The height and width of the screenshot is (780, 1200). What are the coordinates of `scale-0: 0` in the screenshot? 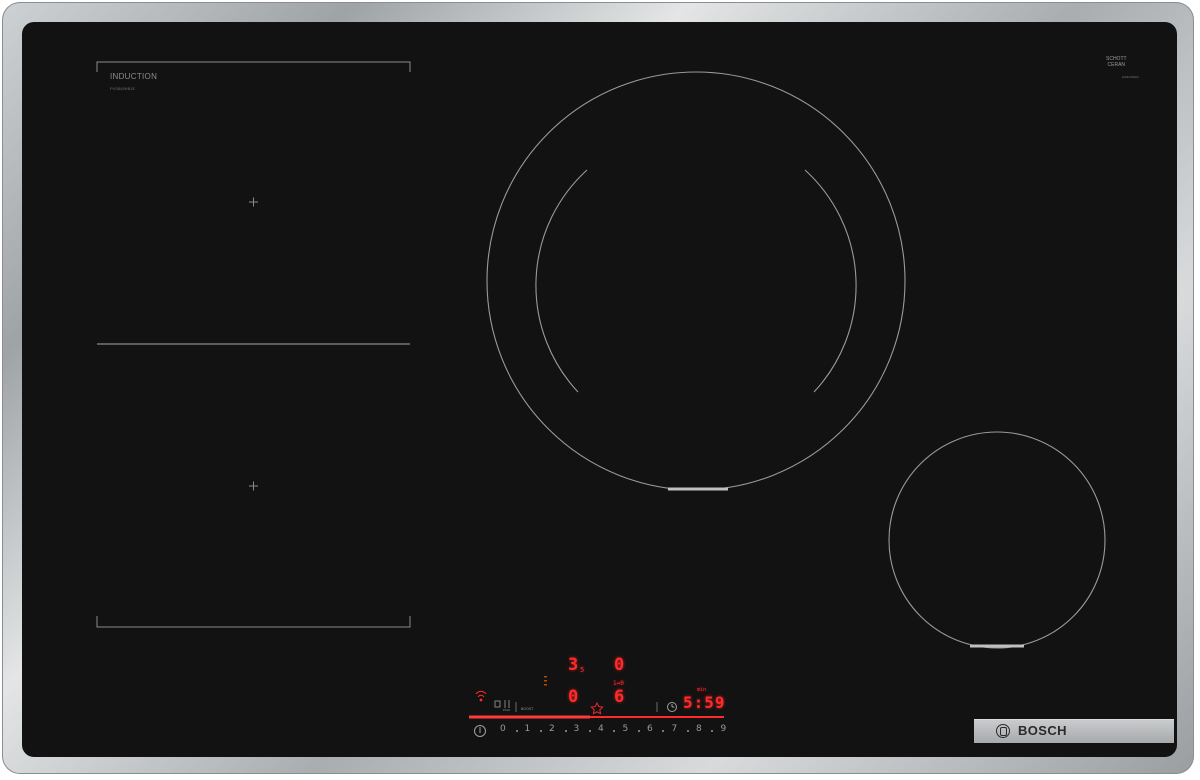 It's located at (512, 729).